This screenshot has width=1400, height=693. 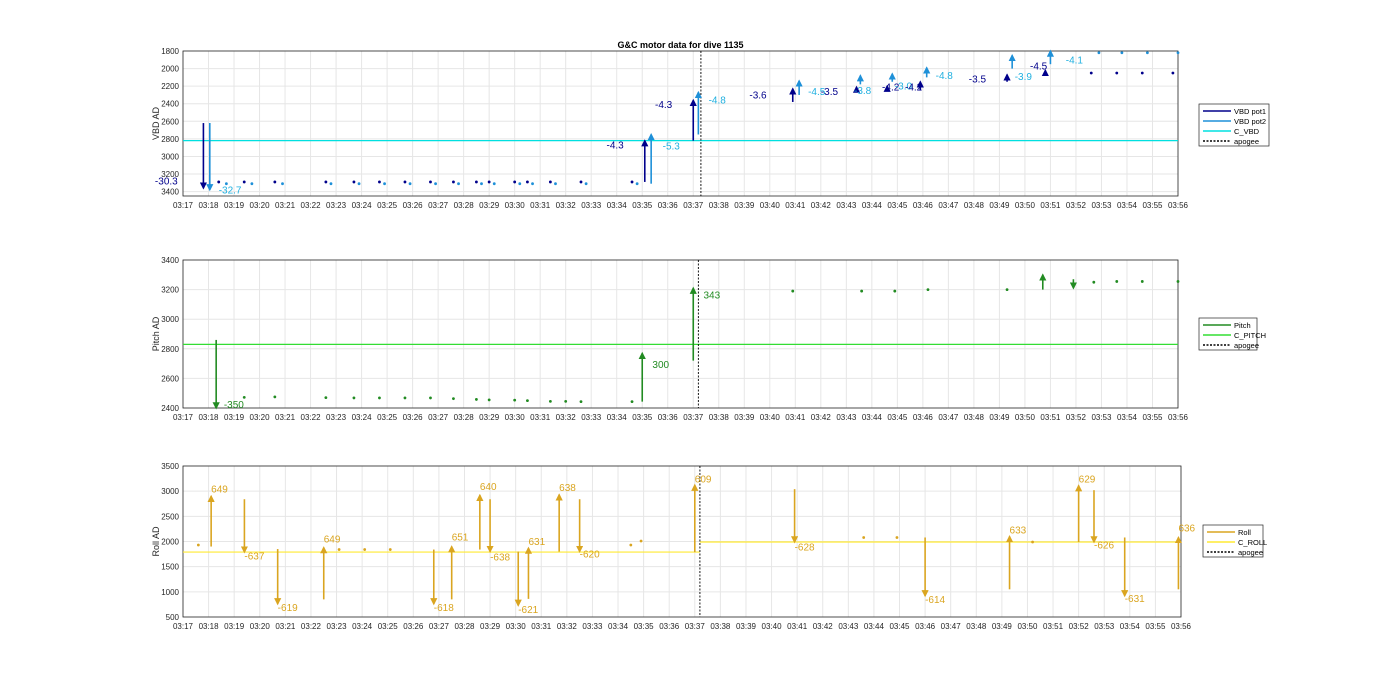 What do you see at coordinates (1250, 111) in the screenshot?
I see `legend-label: VBD pot1` at bounding box center [1250, 111].